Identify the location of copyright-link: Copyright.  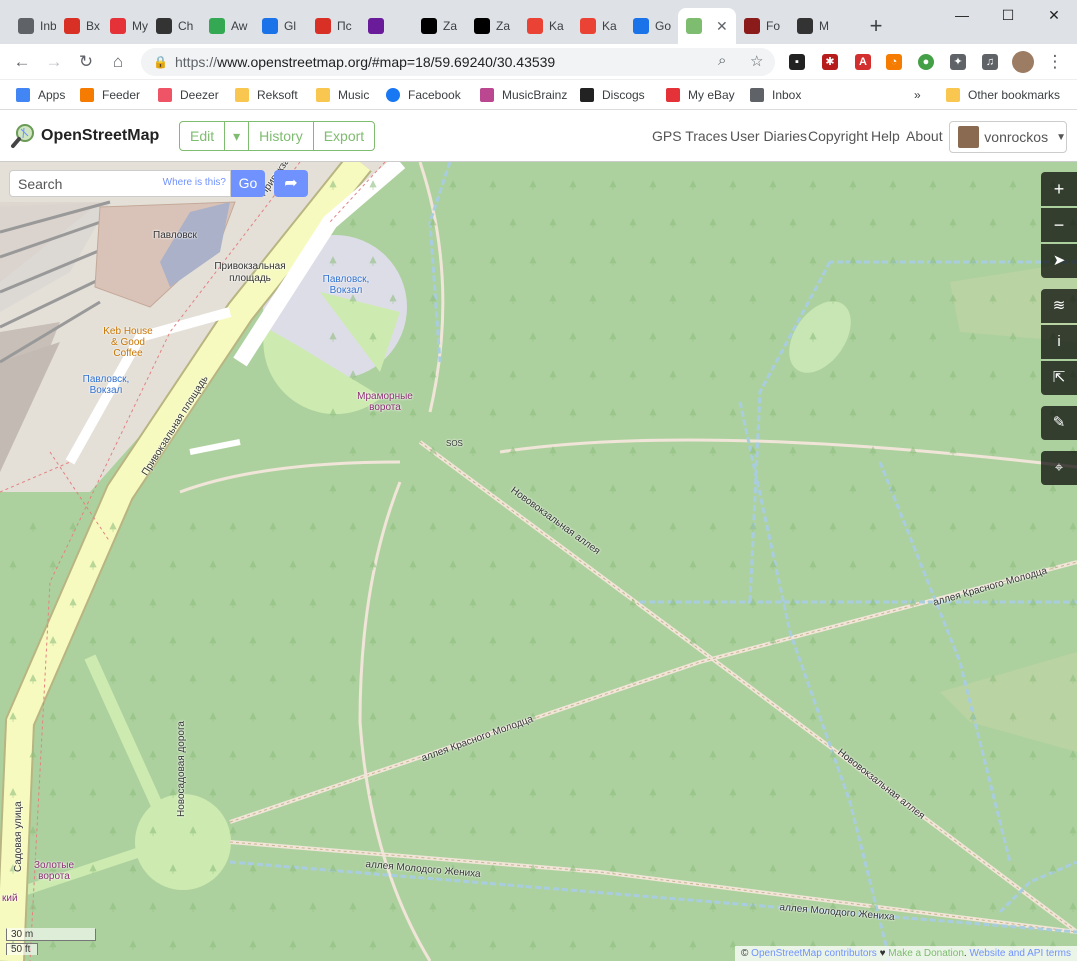
(838, 136).